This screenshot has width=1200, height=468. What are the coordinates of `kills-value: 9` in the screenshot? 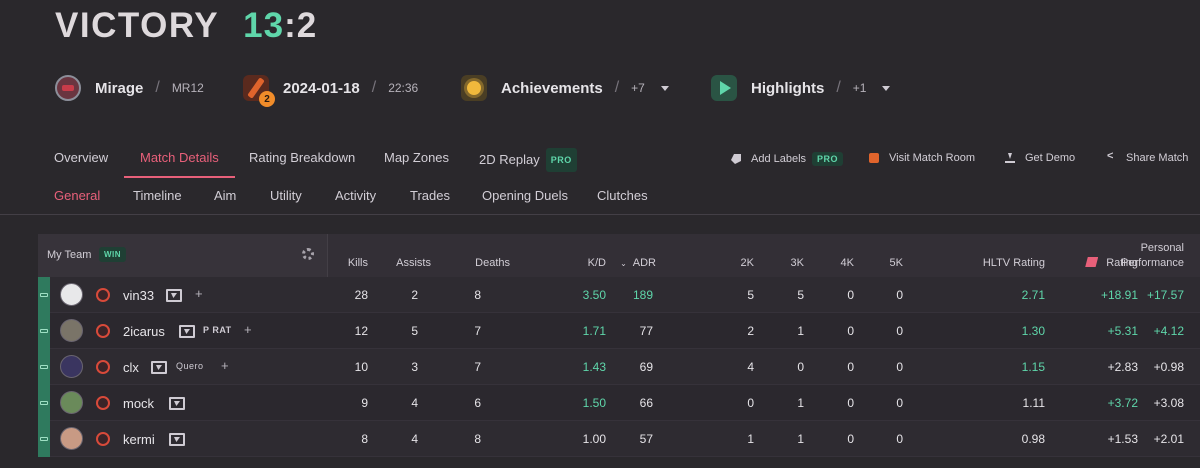 It's located at (364, 403).